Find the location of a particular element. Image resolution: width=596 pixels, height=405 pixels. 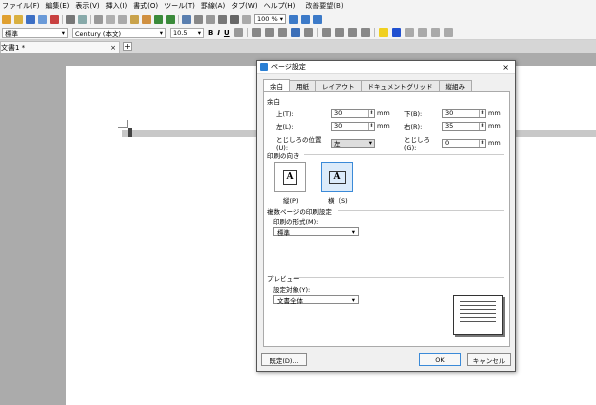

cancel-button: キャンセル is located at coordinates (489, 359).